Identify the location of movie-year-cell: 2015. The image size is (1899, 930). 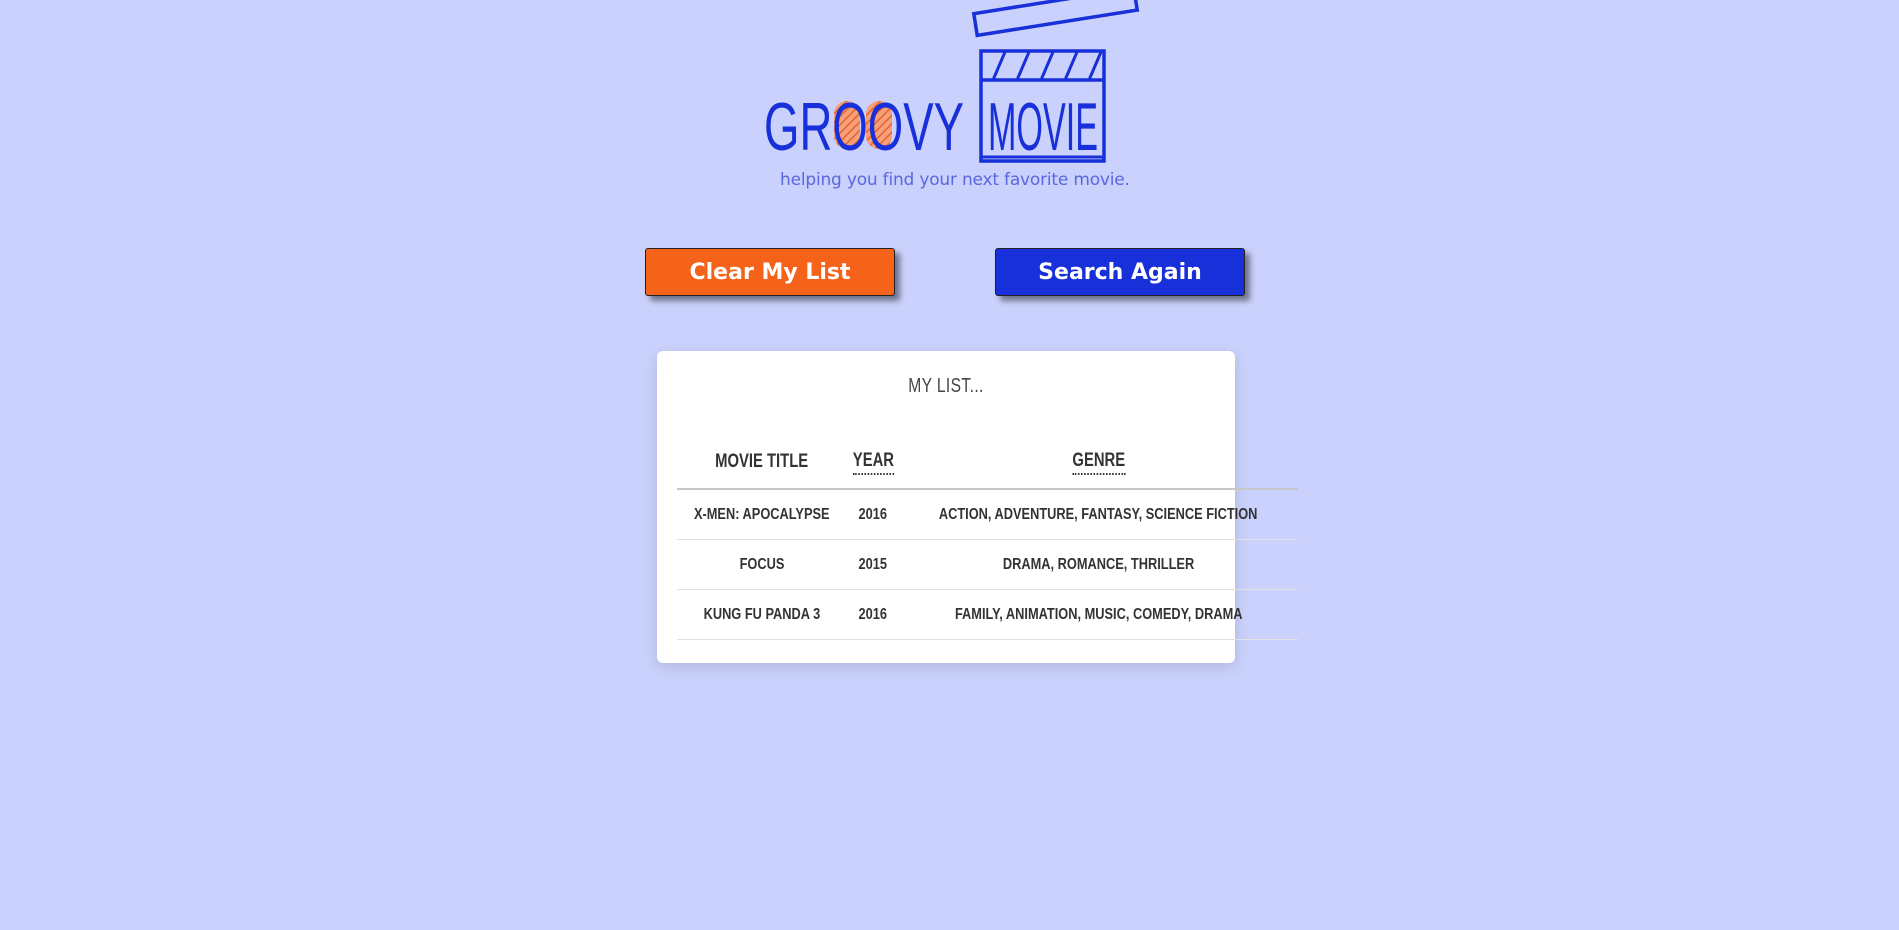
(873, 564).